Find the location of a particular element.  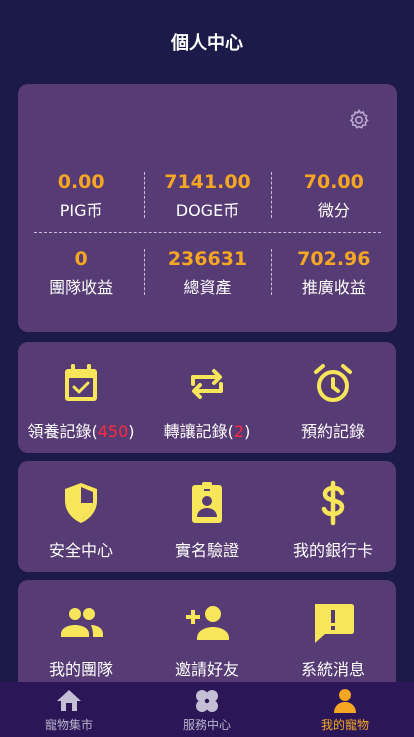

tab-label: 服務中心 is located at coordinates (206, 725).